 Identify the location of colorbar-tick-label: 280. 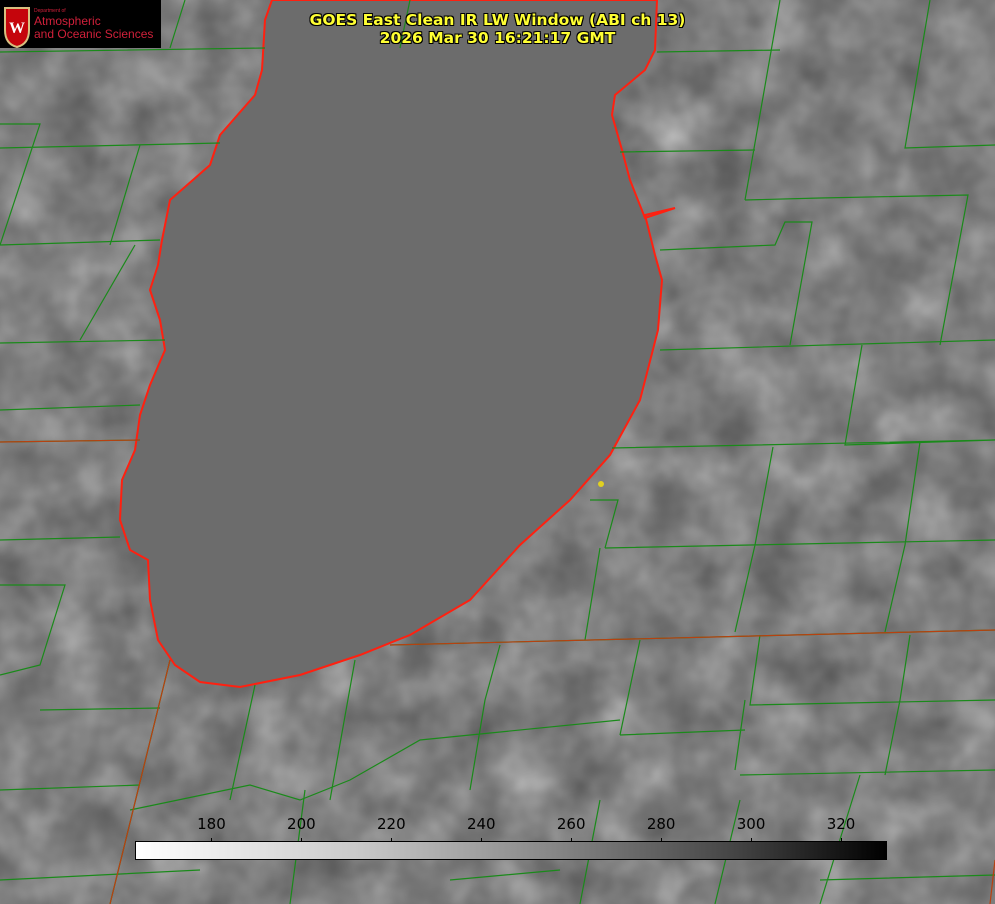
(661, 824).